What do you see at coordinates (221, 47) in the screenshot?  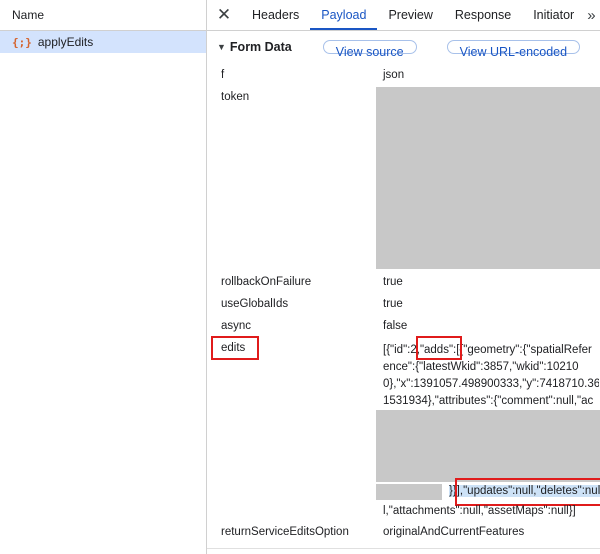 I see `collapse-triangle-icon: ▼` at bounding box center [221, 47].